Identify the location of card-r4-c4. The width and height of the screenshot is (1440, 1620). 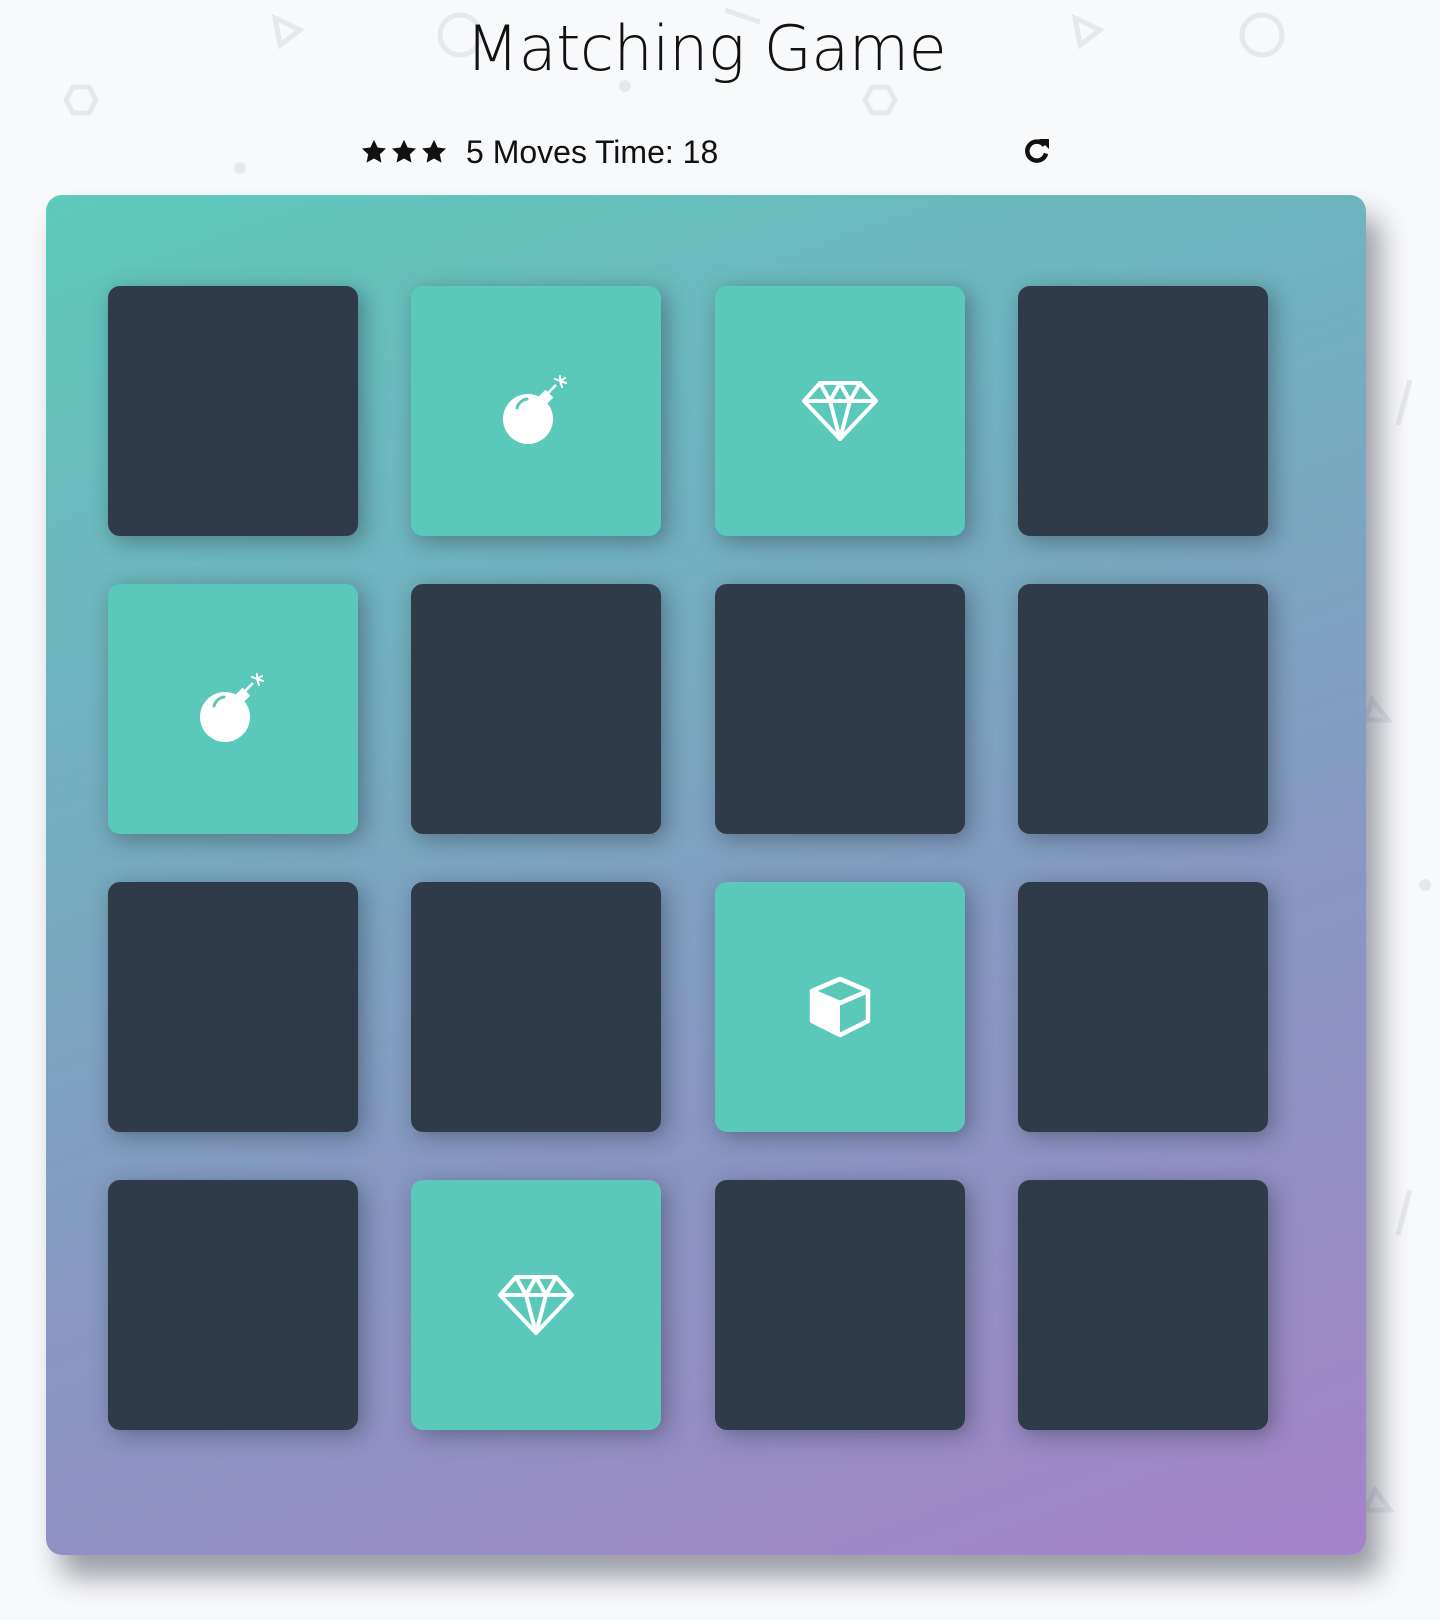
(1143, 1305).